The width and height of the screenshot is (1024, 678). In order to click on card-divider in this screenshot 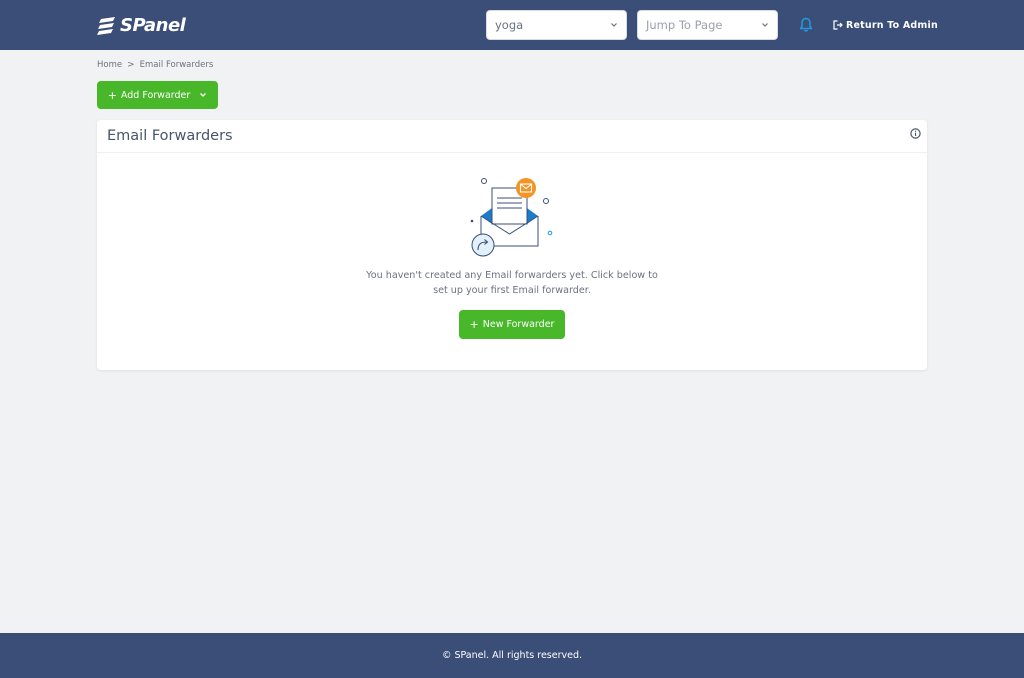, I will do `click(512, 152)`.